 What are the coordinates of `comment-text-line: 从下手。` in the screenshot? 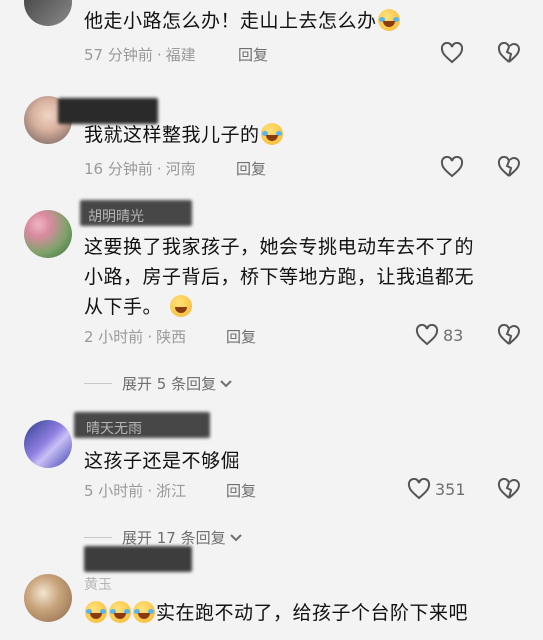 It's located at (283, 307).